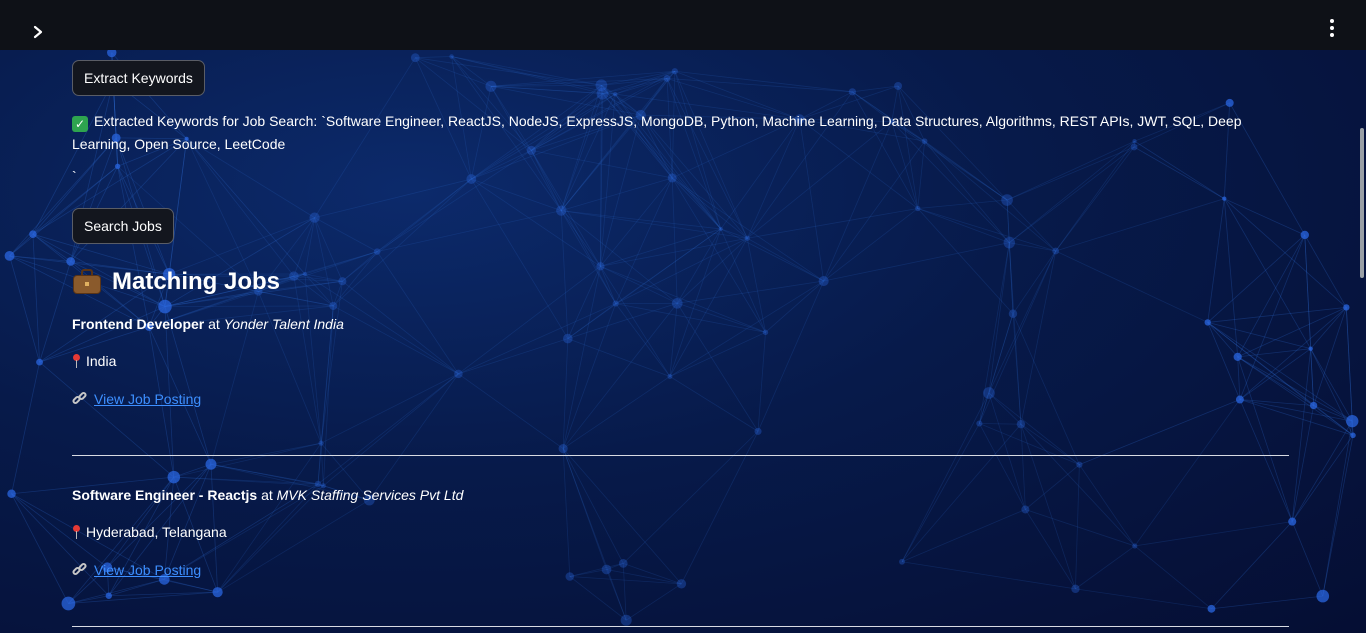 This screenshot has width=1366, height=633. I want to click on menu-dot, so click(1332, 21).